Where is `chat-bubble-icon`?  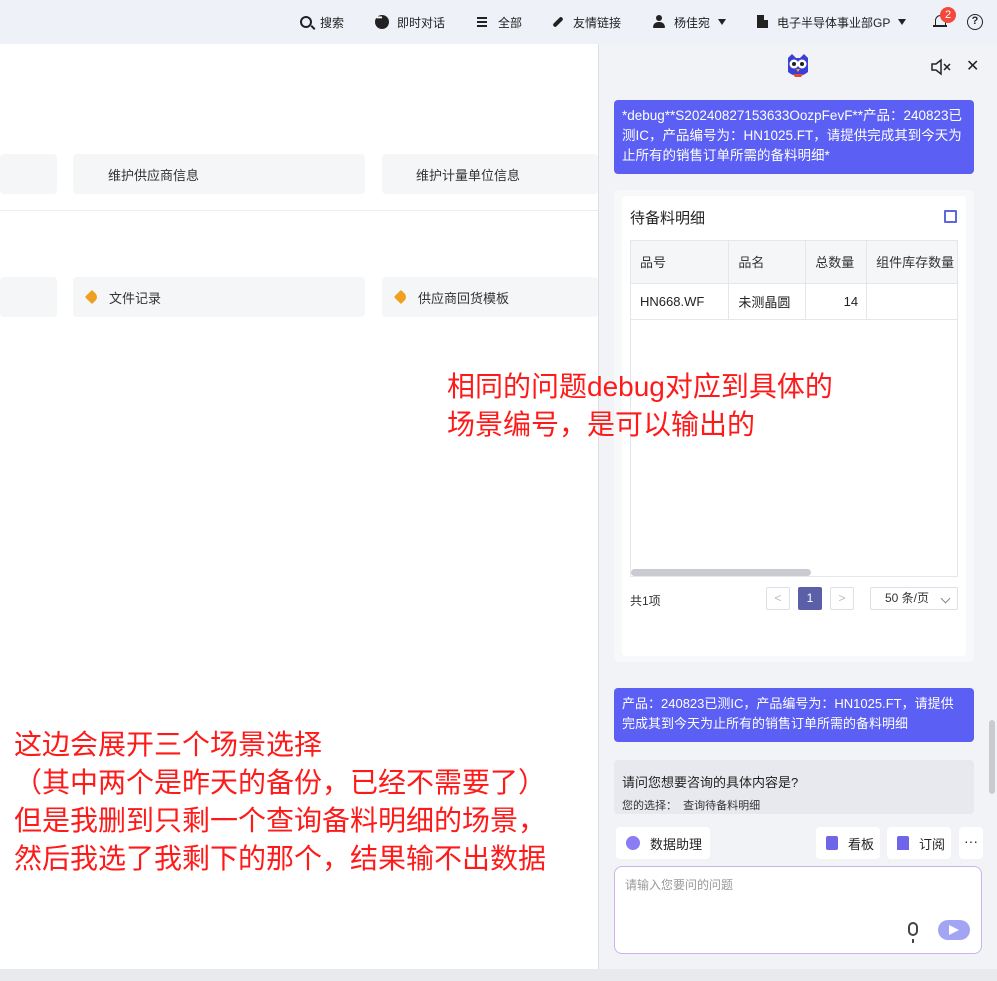 chat-bubble-icon is located at coordinates (382, 21).